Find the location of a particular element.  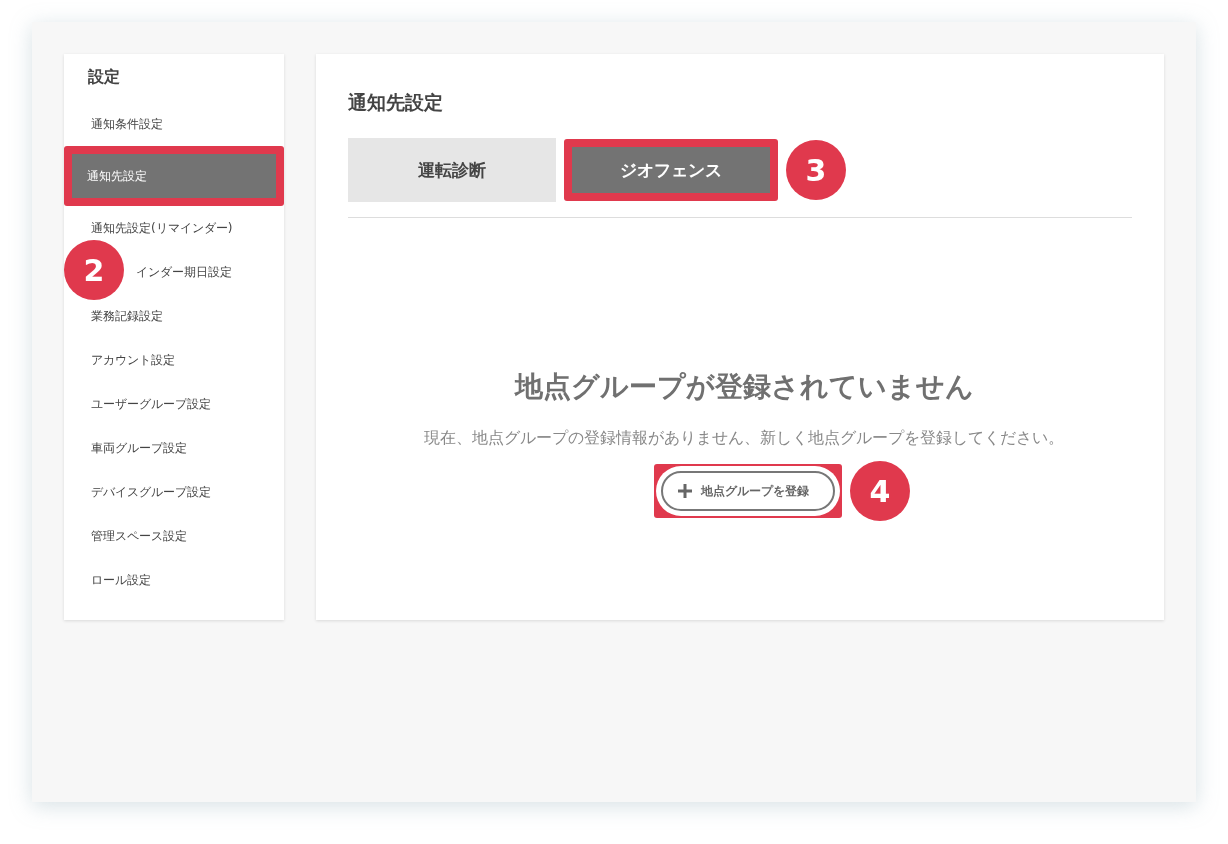

empty-state-heading: 地点グループが登録されていません is located at coordinates (744, 387).